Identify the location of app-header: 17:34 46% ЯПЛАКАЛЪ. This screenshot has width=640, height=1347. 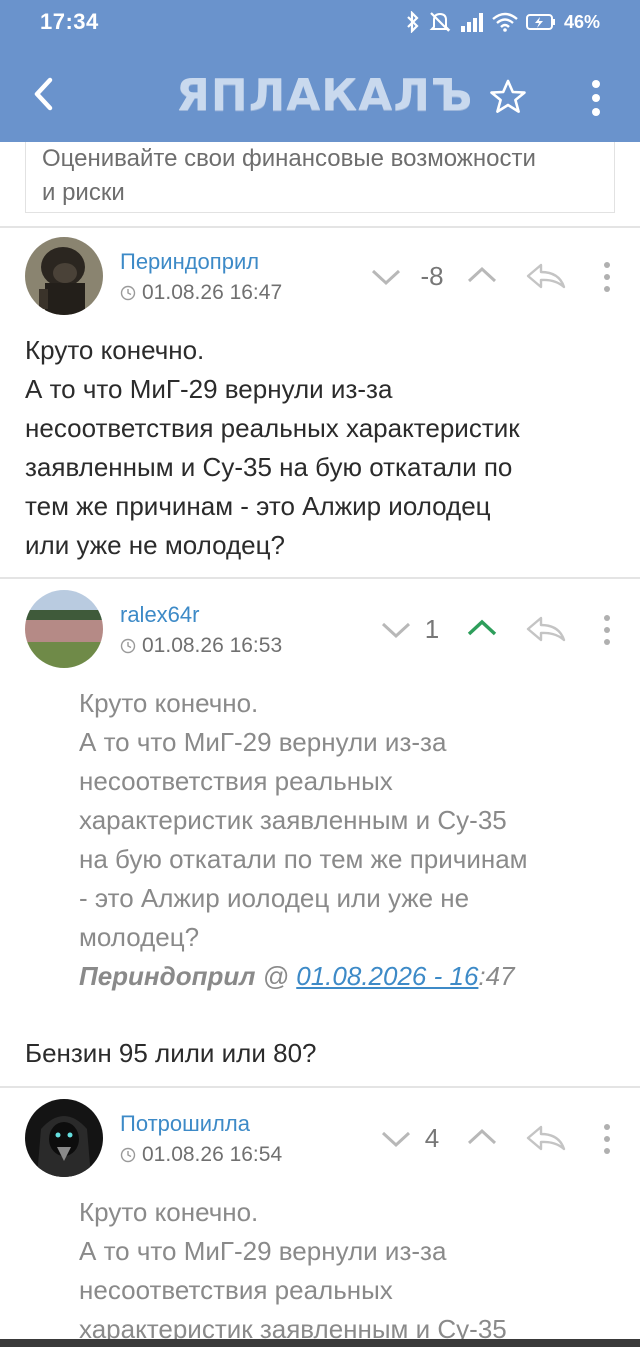
(320, 71).